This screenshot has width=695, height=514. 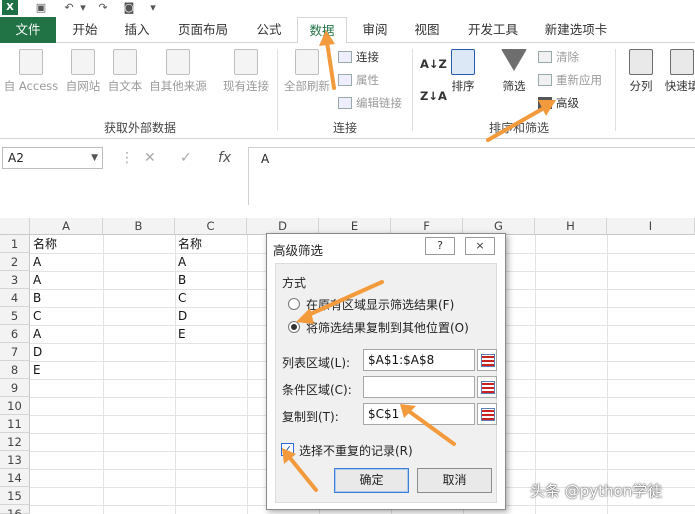 What do you see at coordinates (15, 244) in the screenshot?
I see `row-header: 1` at bounding box center [15, 244].